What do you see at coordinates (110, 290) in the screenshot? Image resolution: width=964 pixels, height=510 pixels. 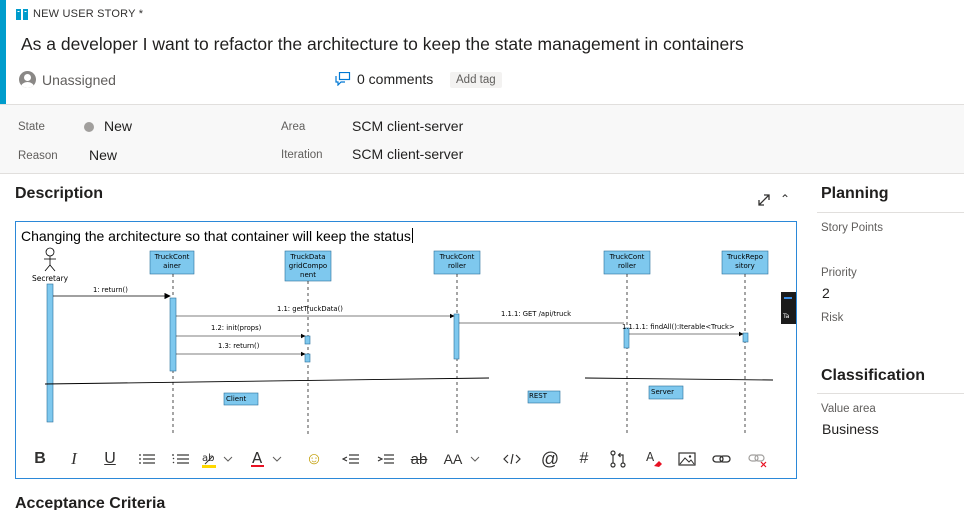 I see `svg-text: 1: return()` at bounding box center [110, 290].